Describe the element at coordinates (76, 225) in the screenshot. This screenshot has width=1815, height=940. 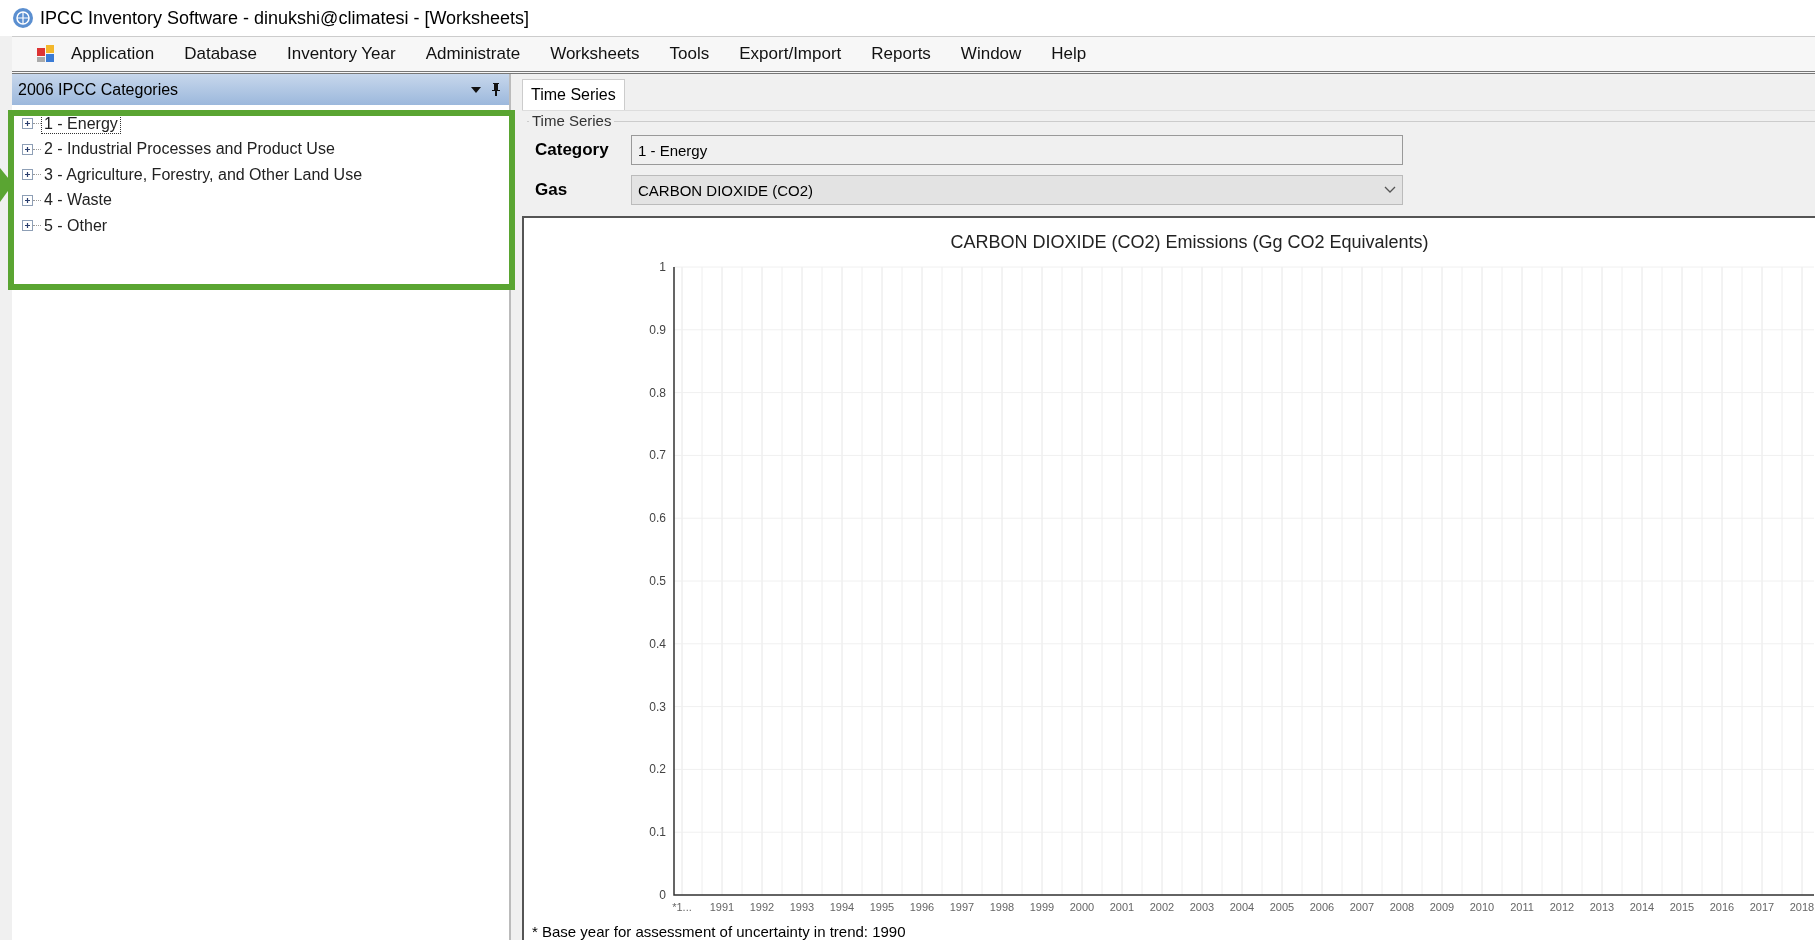
I see `tree-item: 5 - Other` at that location.